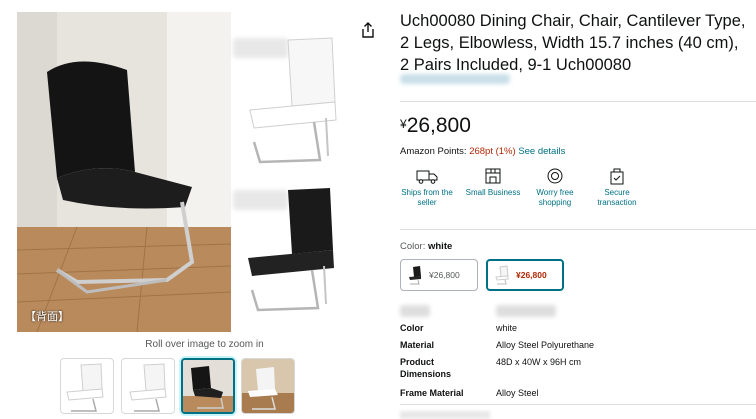  Describe the element at coordinates (412, 328) in the screenshot. I see `spec-key: Color` at that location.